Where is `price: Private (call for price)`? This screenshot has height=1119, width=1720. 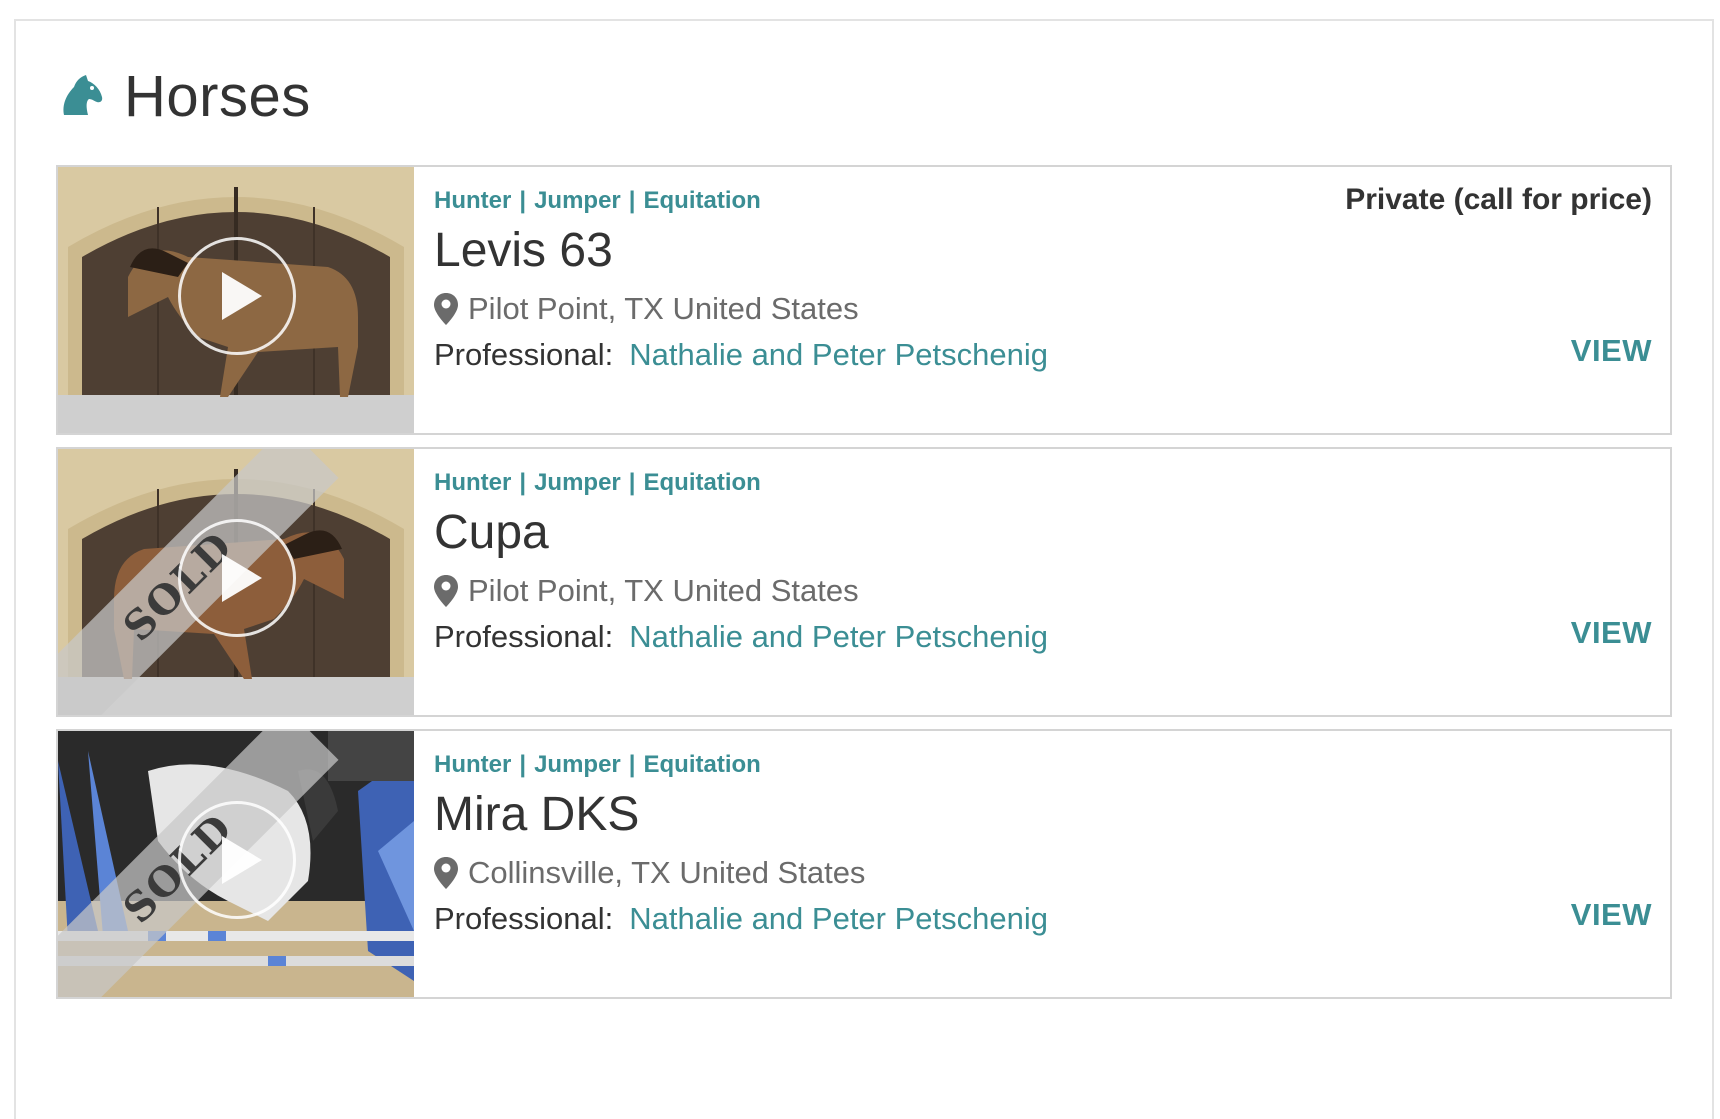 price: Private (call for price) is located at coordinates (1498, 199).